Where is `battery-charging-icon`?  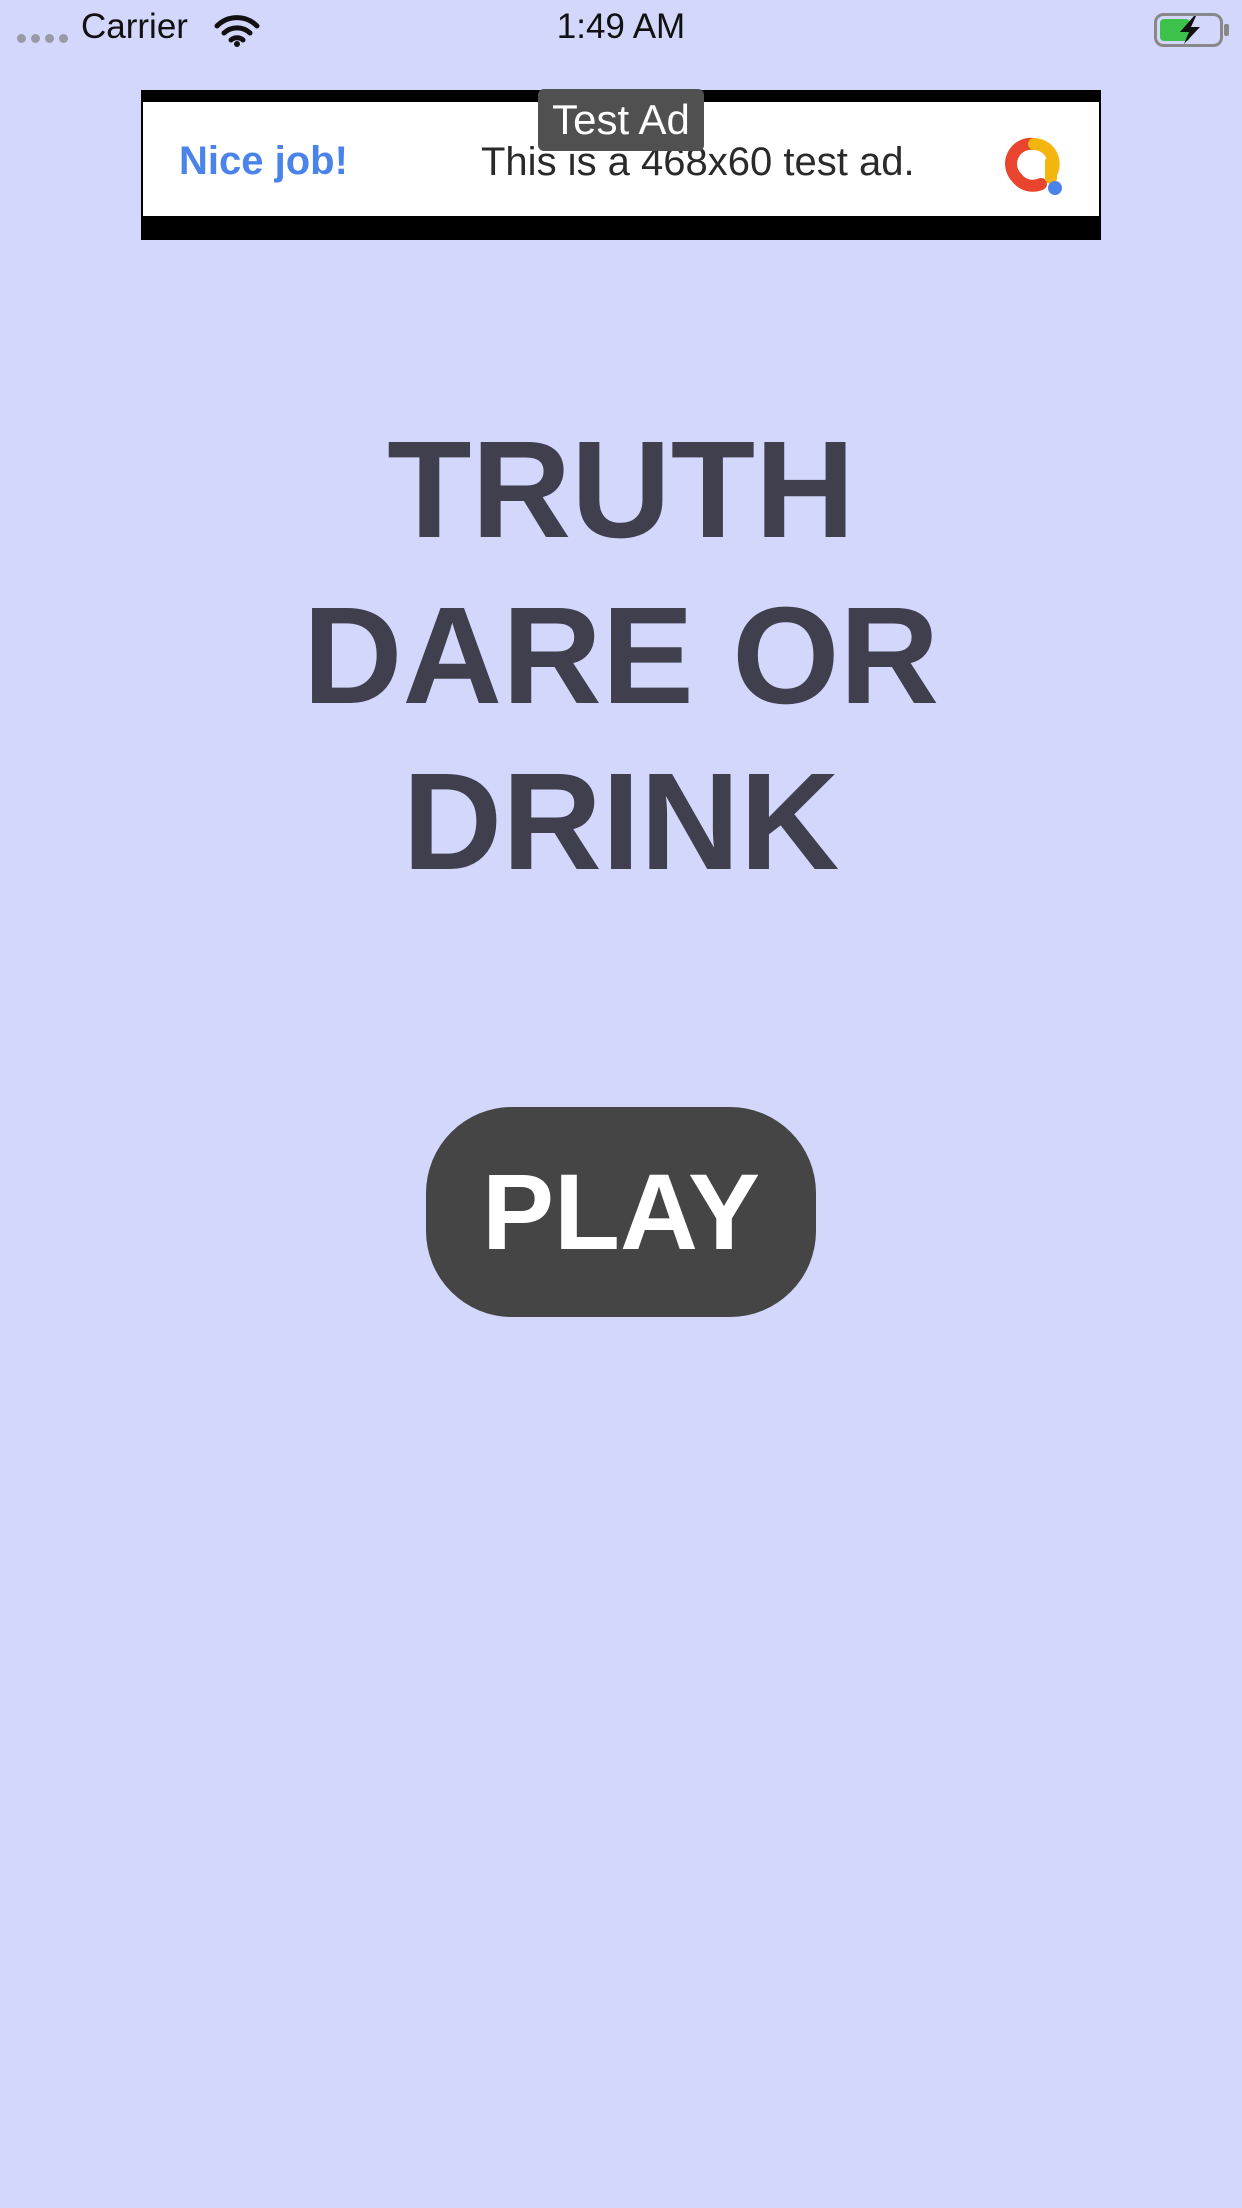 battery-charging-icon is located at coordinates (1191, 30).